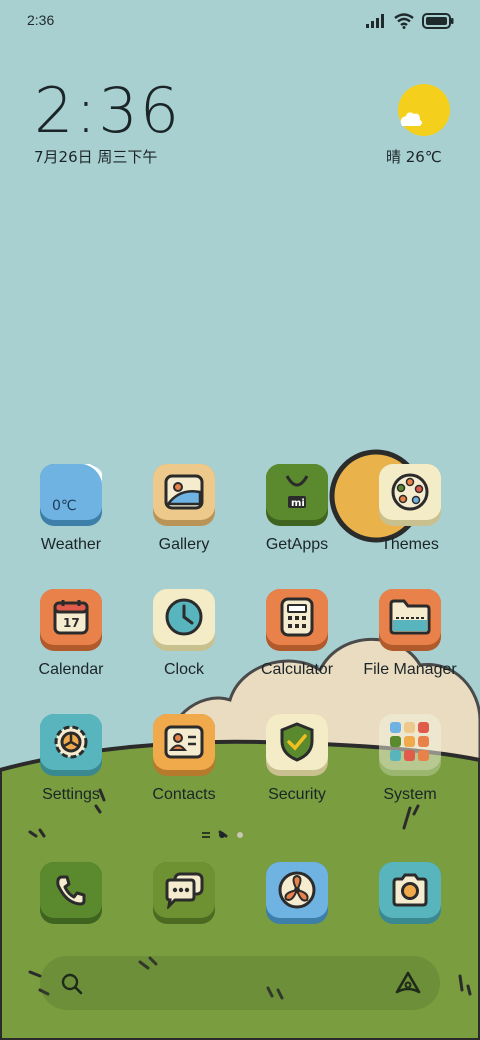  I want to click on fan-browser-icon, so click(297, 890).